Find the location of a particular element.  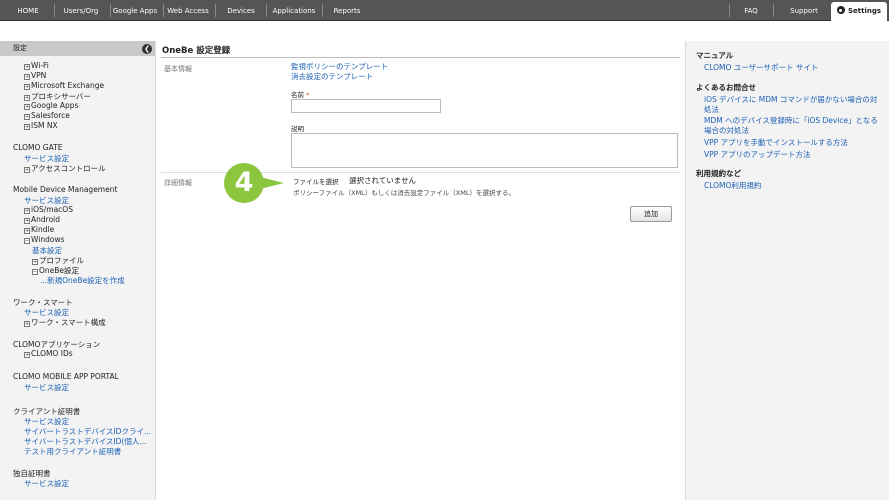

collapse-sidebar-icon: ❮ is located at coordinates (147, 48).